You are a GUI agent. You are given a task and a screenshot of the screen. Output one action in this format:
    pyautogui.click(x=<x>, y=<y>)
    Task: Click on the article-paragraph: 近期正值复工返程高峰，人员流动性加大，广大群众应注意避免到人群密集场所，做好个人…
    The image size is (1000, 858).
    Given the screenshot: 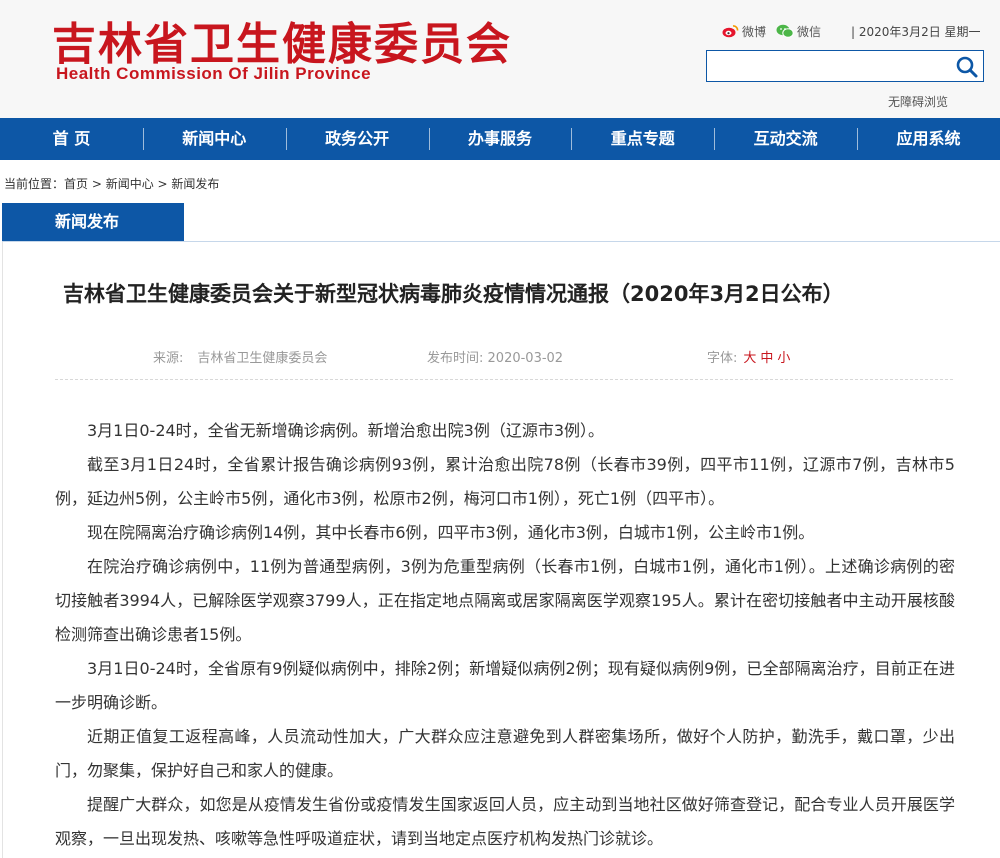 What is the action you would take?
    pyautogui.click(x=505, y=753)
    